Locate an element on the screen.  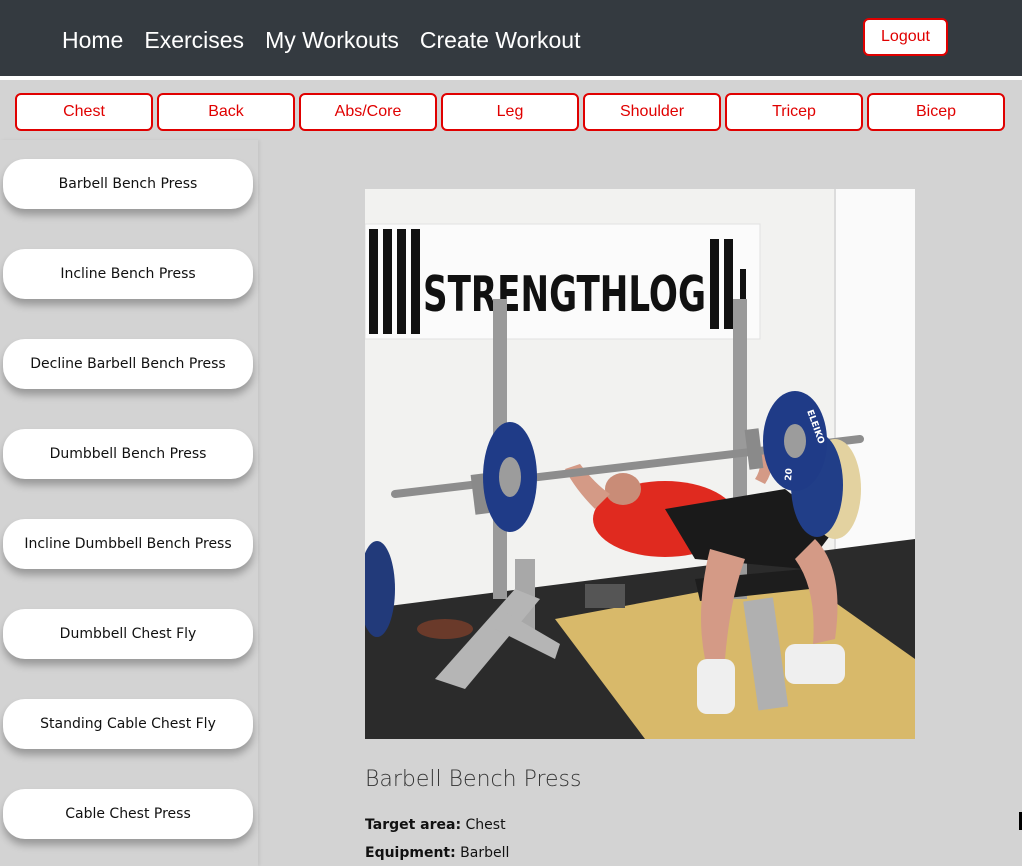
target-area-line: Target area: Chest is located at coordinates (665, 825).